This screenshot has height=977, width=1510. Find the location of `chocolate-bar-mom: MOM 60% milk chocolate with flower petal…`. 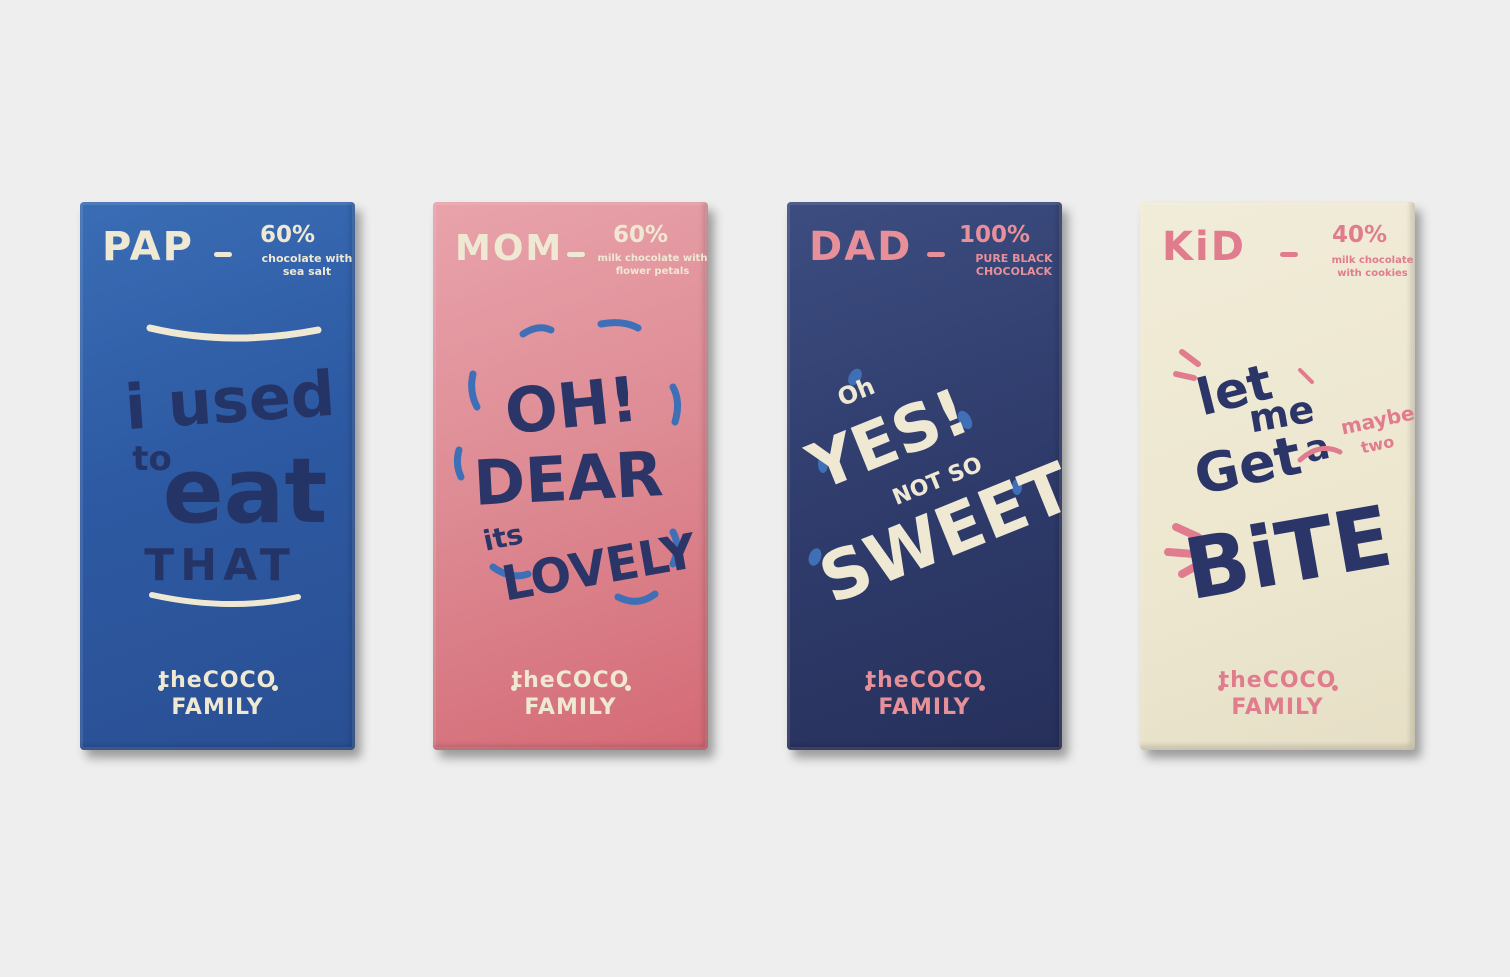

chocolate-bar-mom: MOM 60% milk chocolate with flower petal… is located at coordinates (570, 476).